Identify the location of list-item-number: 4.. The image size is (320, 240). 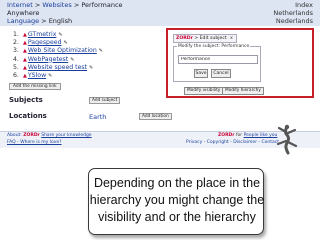
(16, 59).